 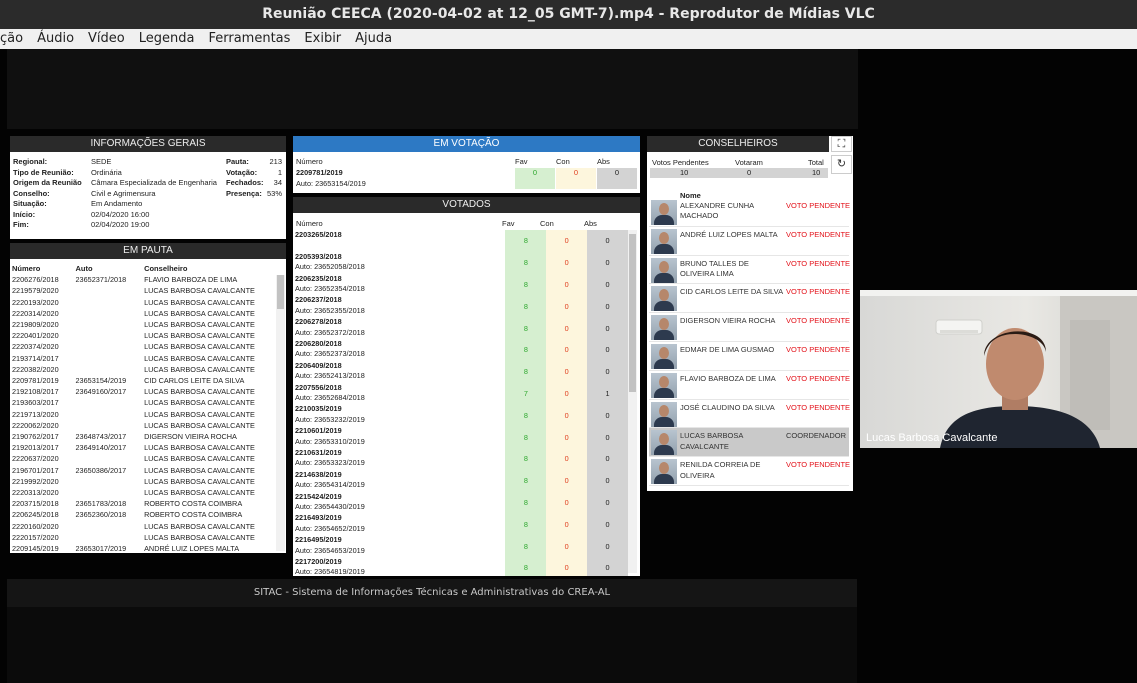 What do you see at coordinates (841, 164) in the screenshot?
I see `refresh-icon: ↻` at bounding box center [841, 164].